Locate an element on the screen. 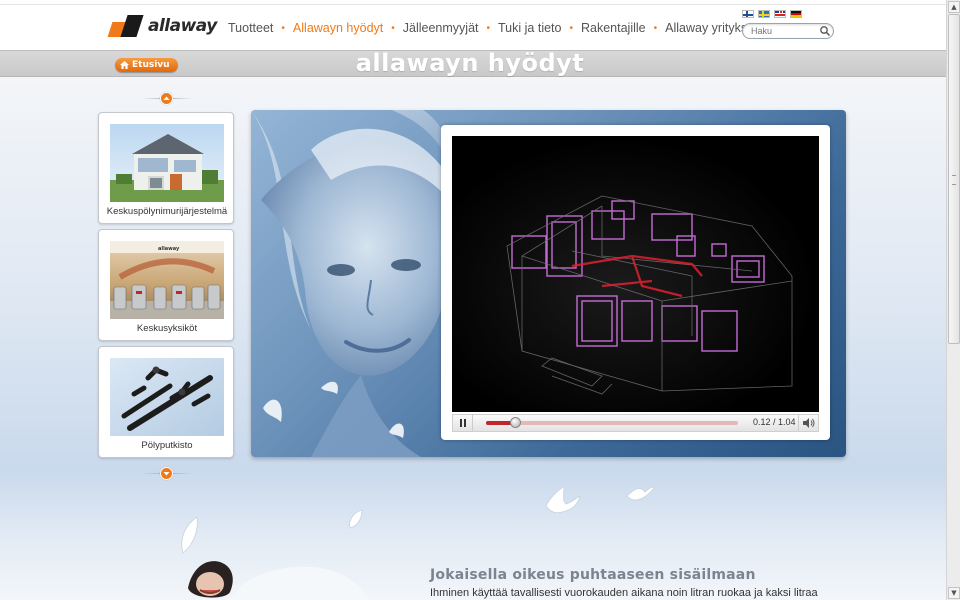 The width and height of the screenshot is (960, 600). product-card-keskuspolynimurijarjestelma: Keskuspölynimurijärjestelmä is located at coordinates (166, 168).